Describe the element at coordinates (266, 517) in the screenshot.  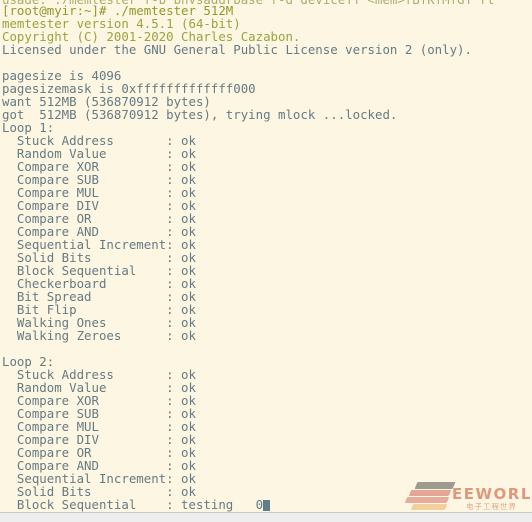
I see `window-bottom-edge` at that location.